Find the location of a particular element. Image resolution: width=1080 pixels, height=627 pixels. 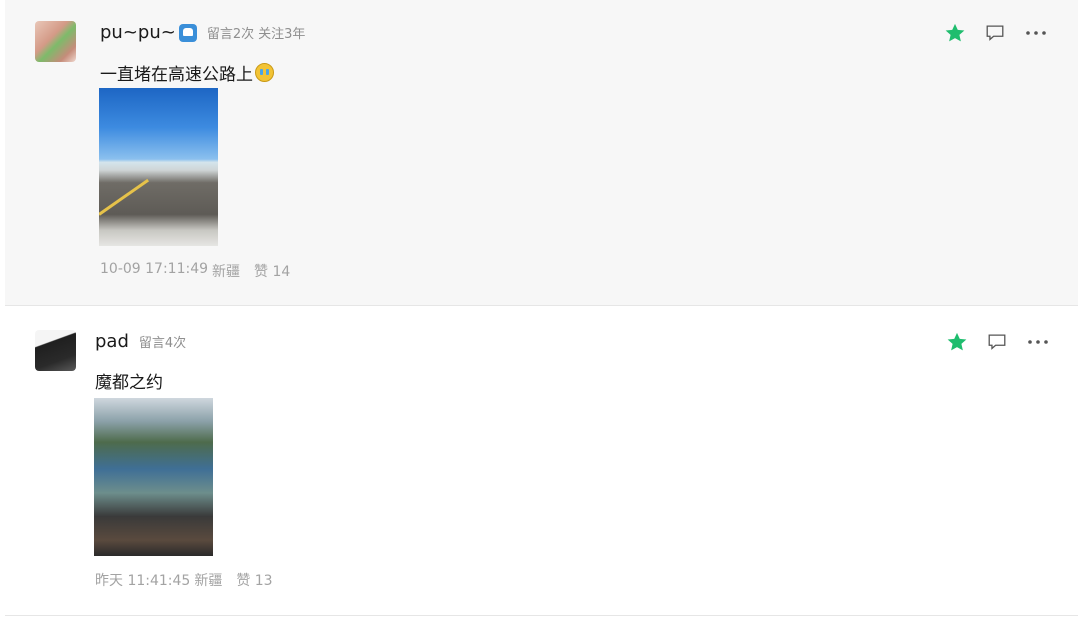

message-count: 留言2次 is located at coordinates (230, 34).